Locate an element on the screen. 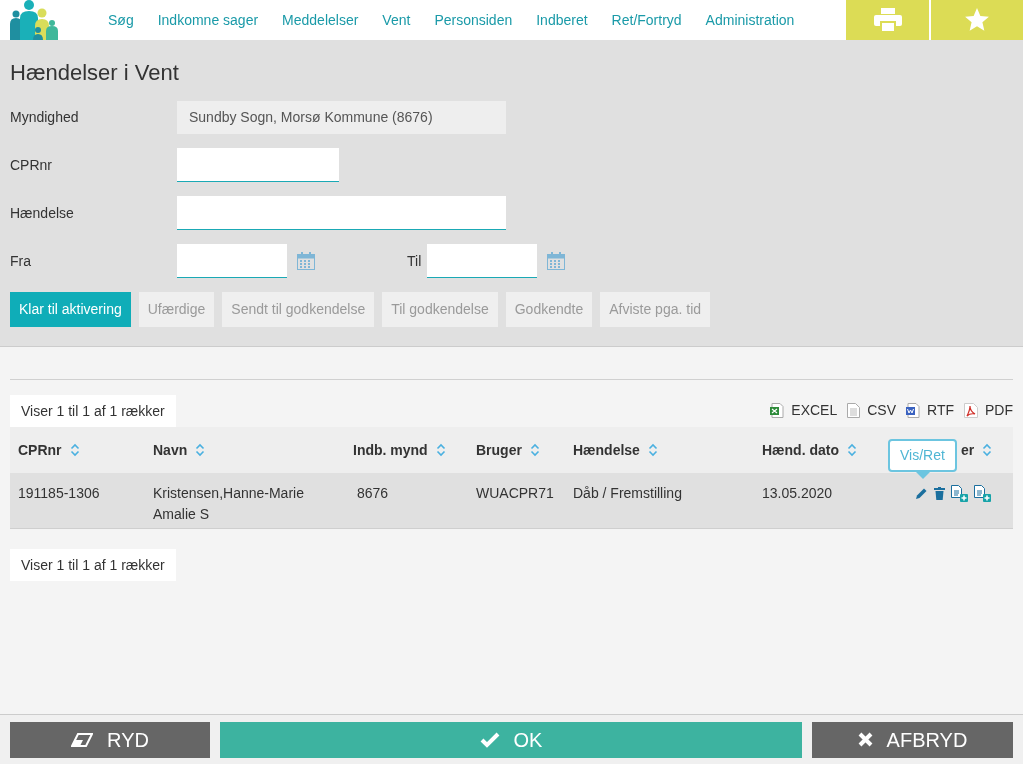 The width and height of the screenshot is (1023, 764). filter-tab: Ufærdige is located at coordinates (176, 309).